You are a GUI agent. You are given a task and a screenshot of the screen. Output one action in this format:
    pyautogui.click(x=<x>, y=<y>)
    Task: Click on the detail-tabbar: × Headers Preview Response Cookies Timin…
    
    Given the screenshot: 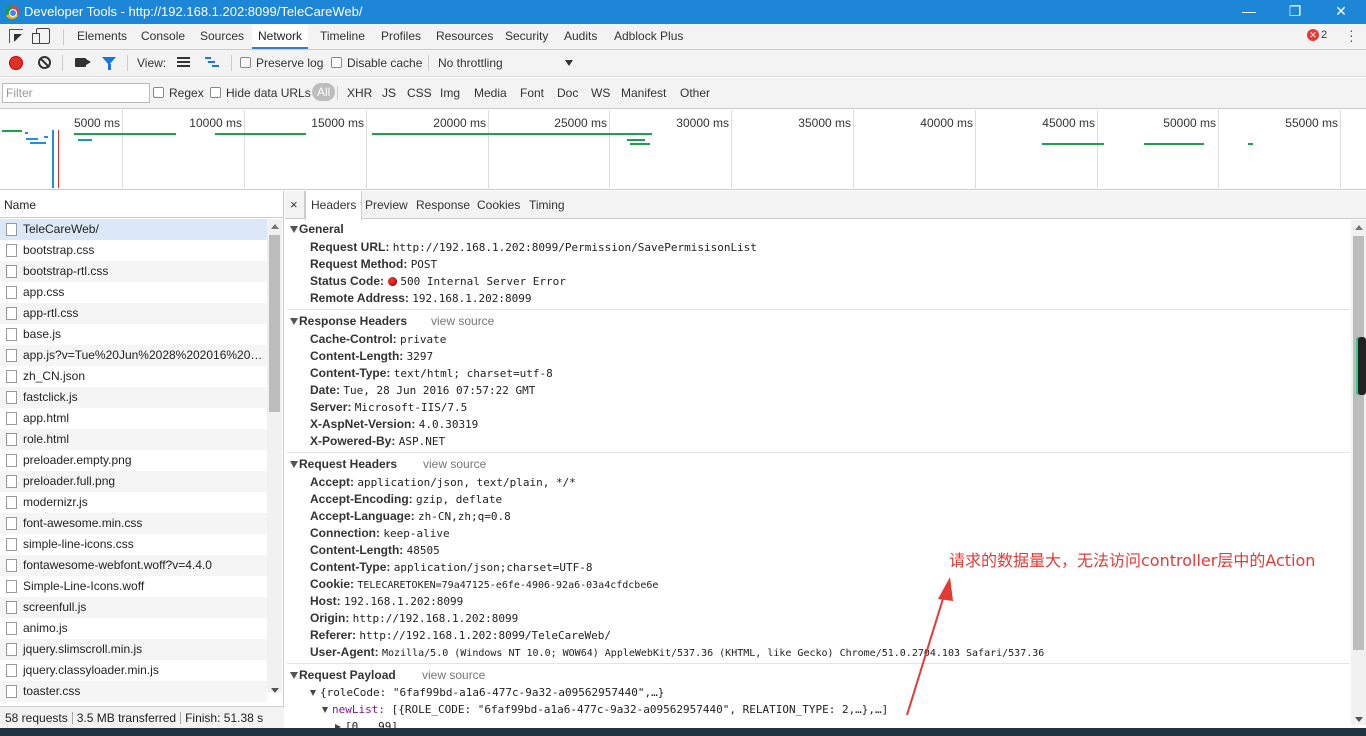 What is the action you would take?
    pyautogui.click(x=825, y=205)
    